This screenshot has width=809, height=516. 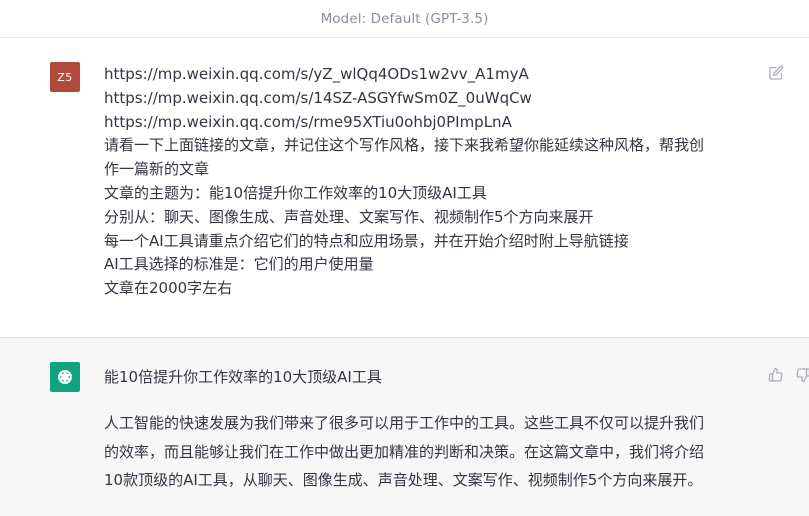 I want to click on model-header: Model: Default (GPT-3.5), so click(x=404, y=19).